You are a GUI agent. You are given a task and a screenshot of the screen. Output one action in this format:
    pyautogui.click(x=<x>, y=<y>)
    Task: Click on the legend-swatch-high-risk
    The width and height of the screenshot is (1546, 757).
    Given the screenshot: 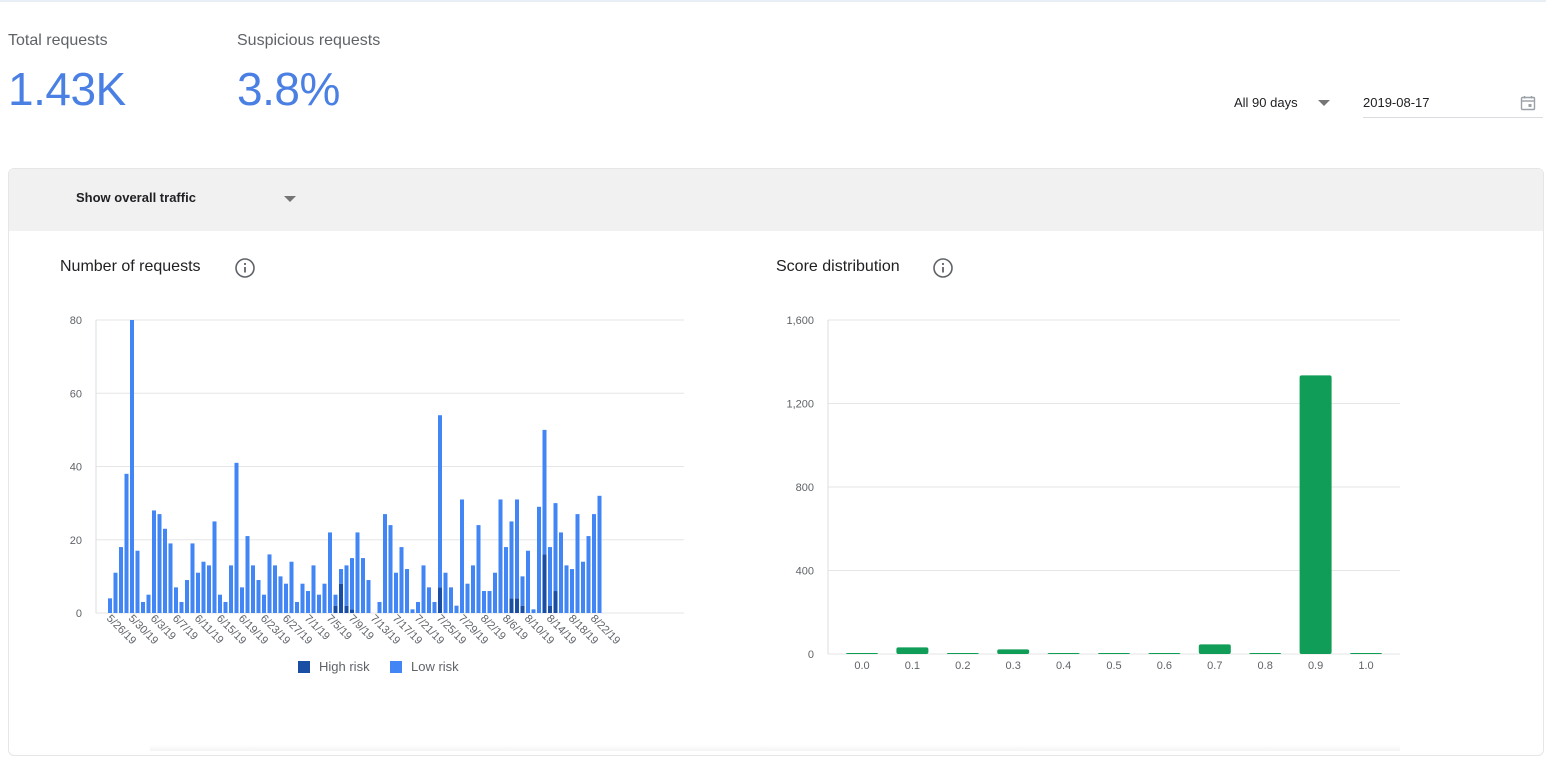 What is the action you would take?
    pyautogui.click(x=304, y=667)
    